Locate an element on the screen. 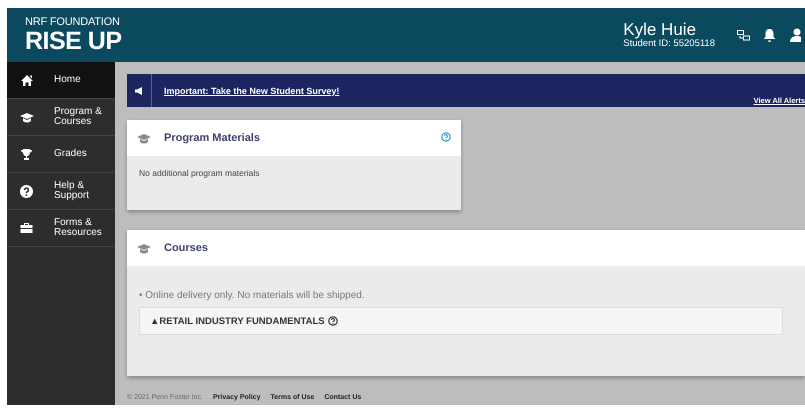 This screenshot has height=413, width=805. language-icon is located at coordinates (743, 35).